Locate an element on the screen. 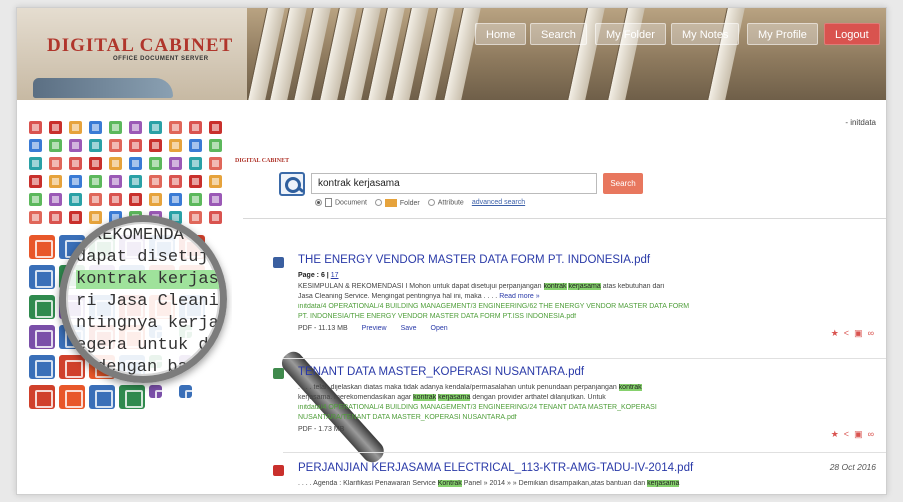 The height and width of the screenshot is (502, 903). read-more-link: Read more » is located at coordinates (519, 296).